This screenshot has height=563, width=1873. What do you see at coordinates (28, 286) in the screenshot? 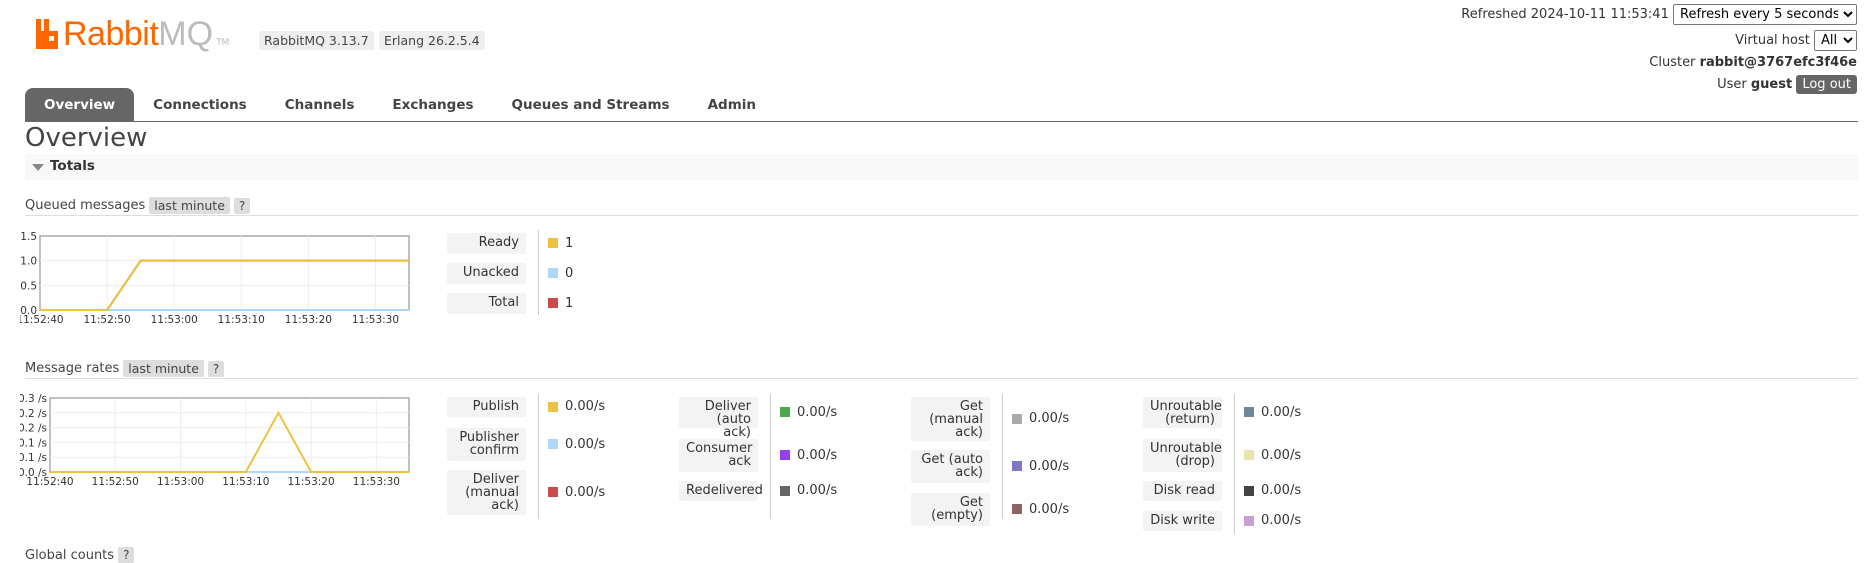
I see `y-tick-label: 0.5` at bounding box center [28, 286].